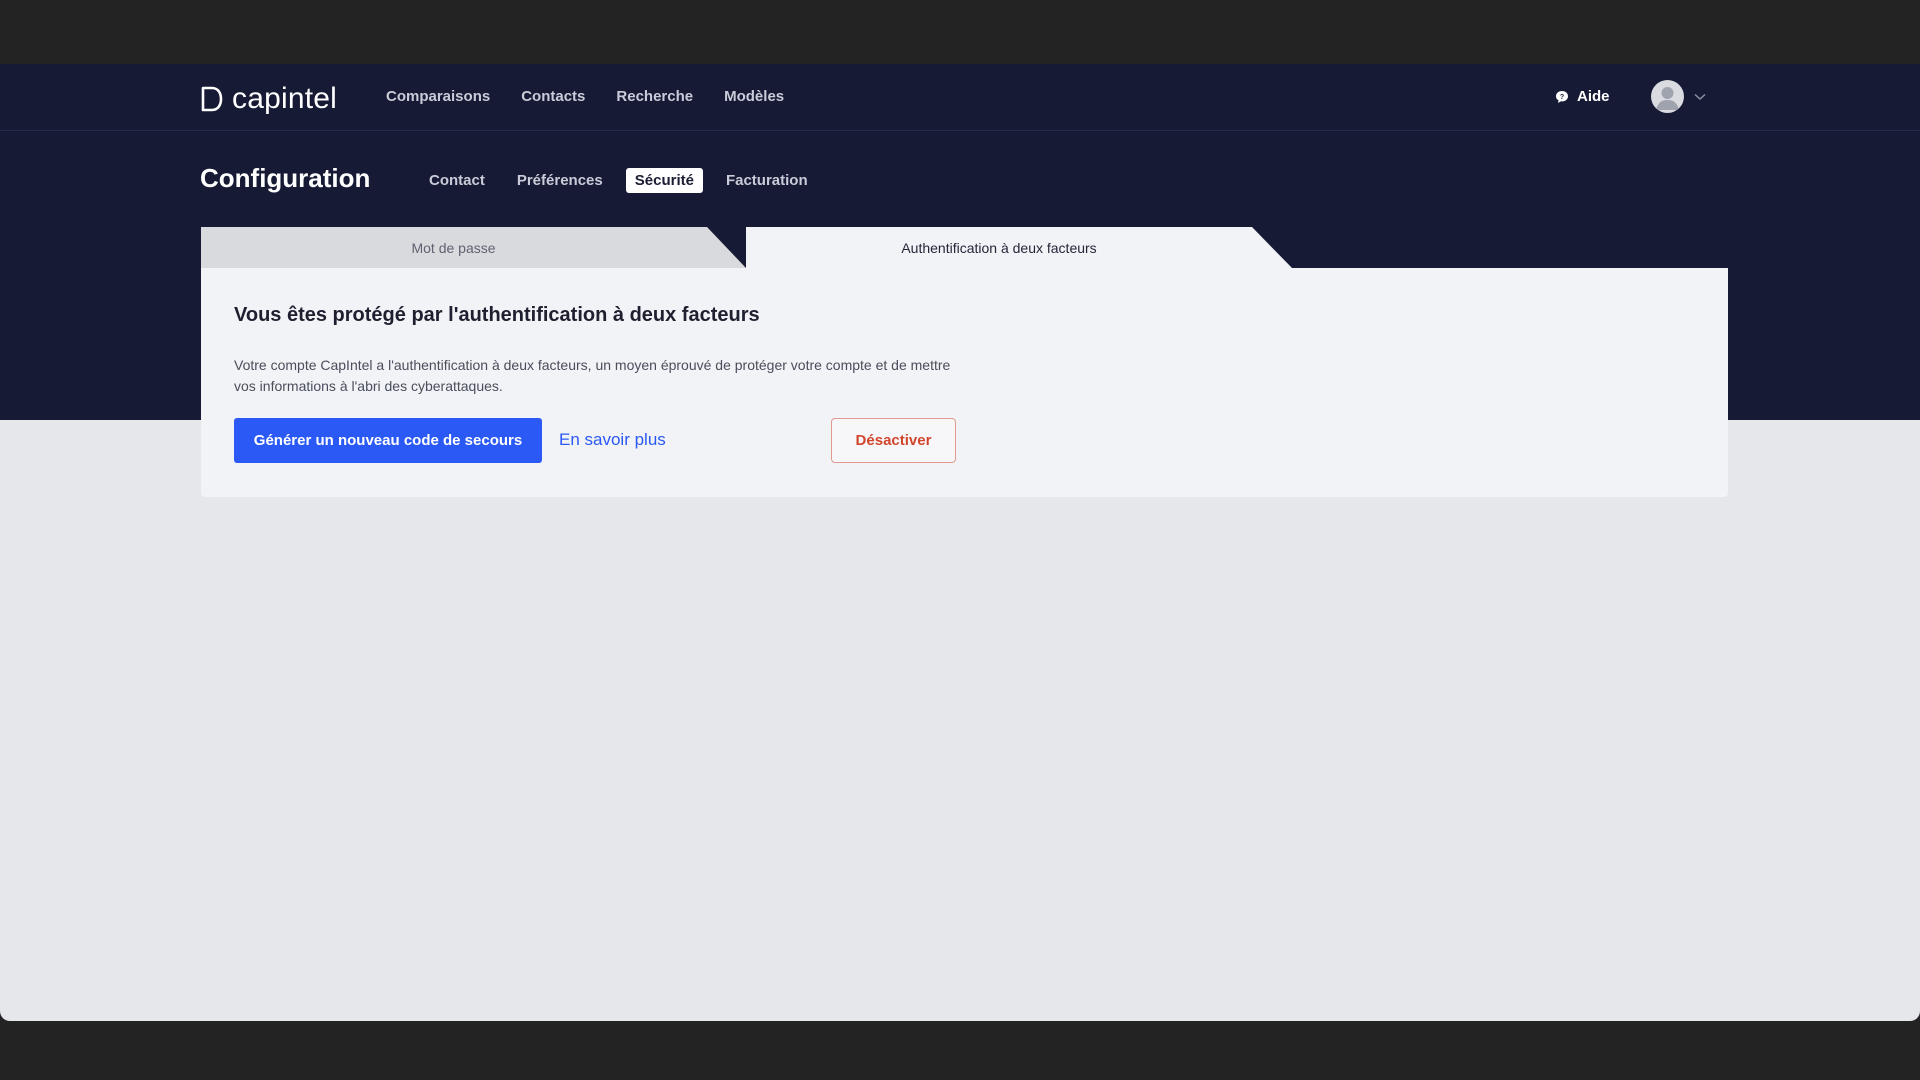 Image resolution: width=1920 pixels, height=1080 pixels. I want to click on help-bubble-icon: ?, so click(1562, 96).